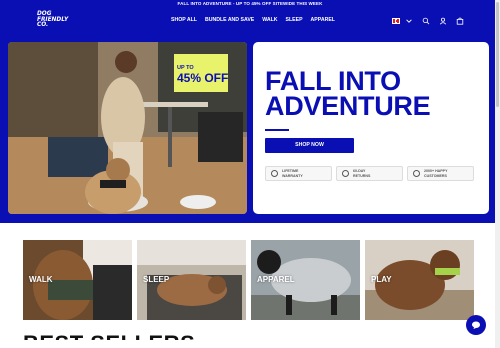 The image size is (500, 348). I want to click on nav-shop-all: SHOP ALL, so click(184, 20).